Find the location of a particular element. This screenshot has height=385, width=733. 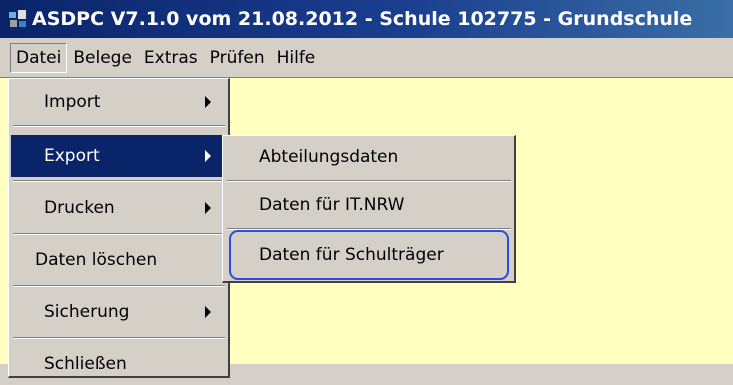

submenu-item-label: Daten für IT.NRW is located at coordinates (332, 205).